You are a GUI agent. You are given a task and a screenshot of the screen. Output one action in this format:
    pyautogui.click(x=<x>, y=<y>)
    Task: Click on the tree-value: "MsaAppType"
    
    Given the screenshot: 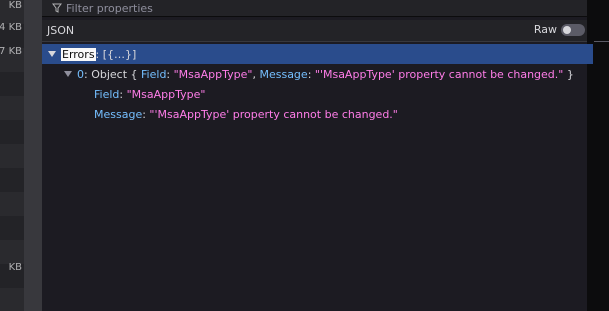 What is the action you would take?
    pyautogui.click(x=166, y=94)
    